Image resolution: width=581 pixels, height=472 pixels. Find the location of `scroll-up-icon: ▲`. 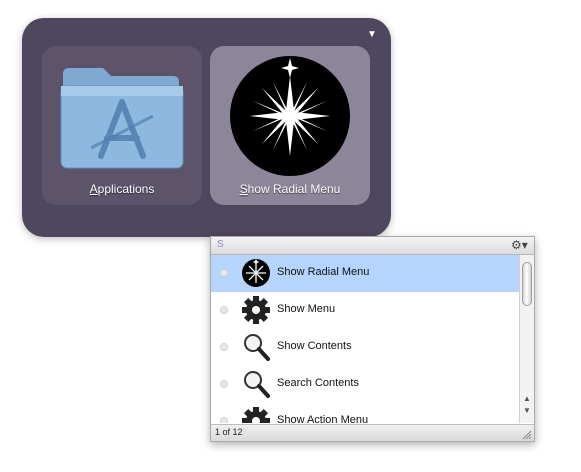

scroll-up-icon: ▲ is located at coordinates (527, 399).